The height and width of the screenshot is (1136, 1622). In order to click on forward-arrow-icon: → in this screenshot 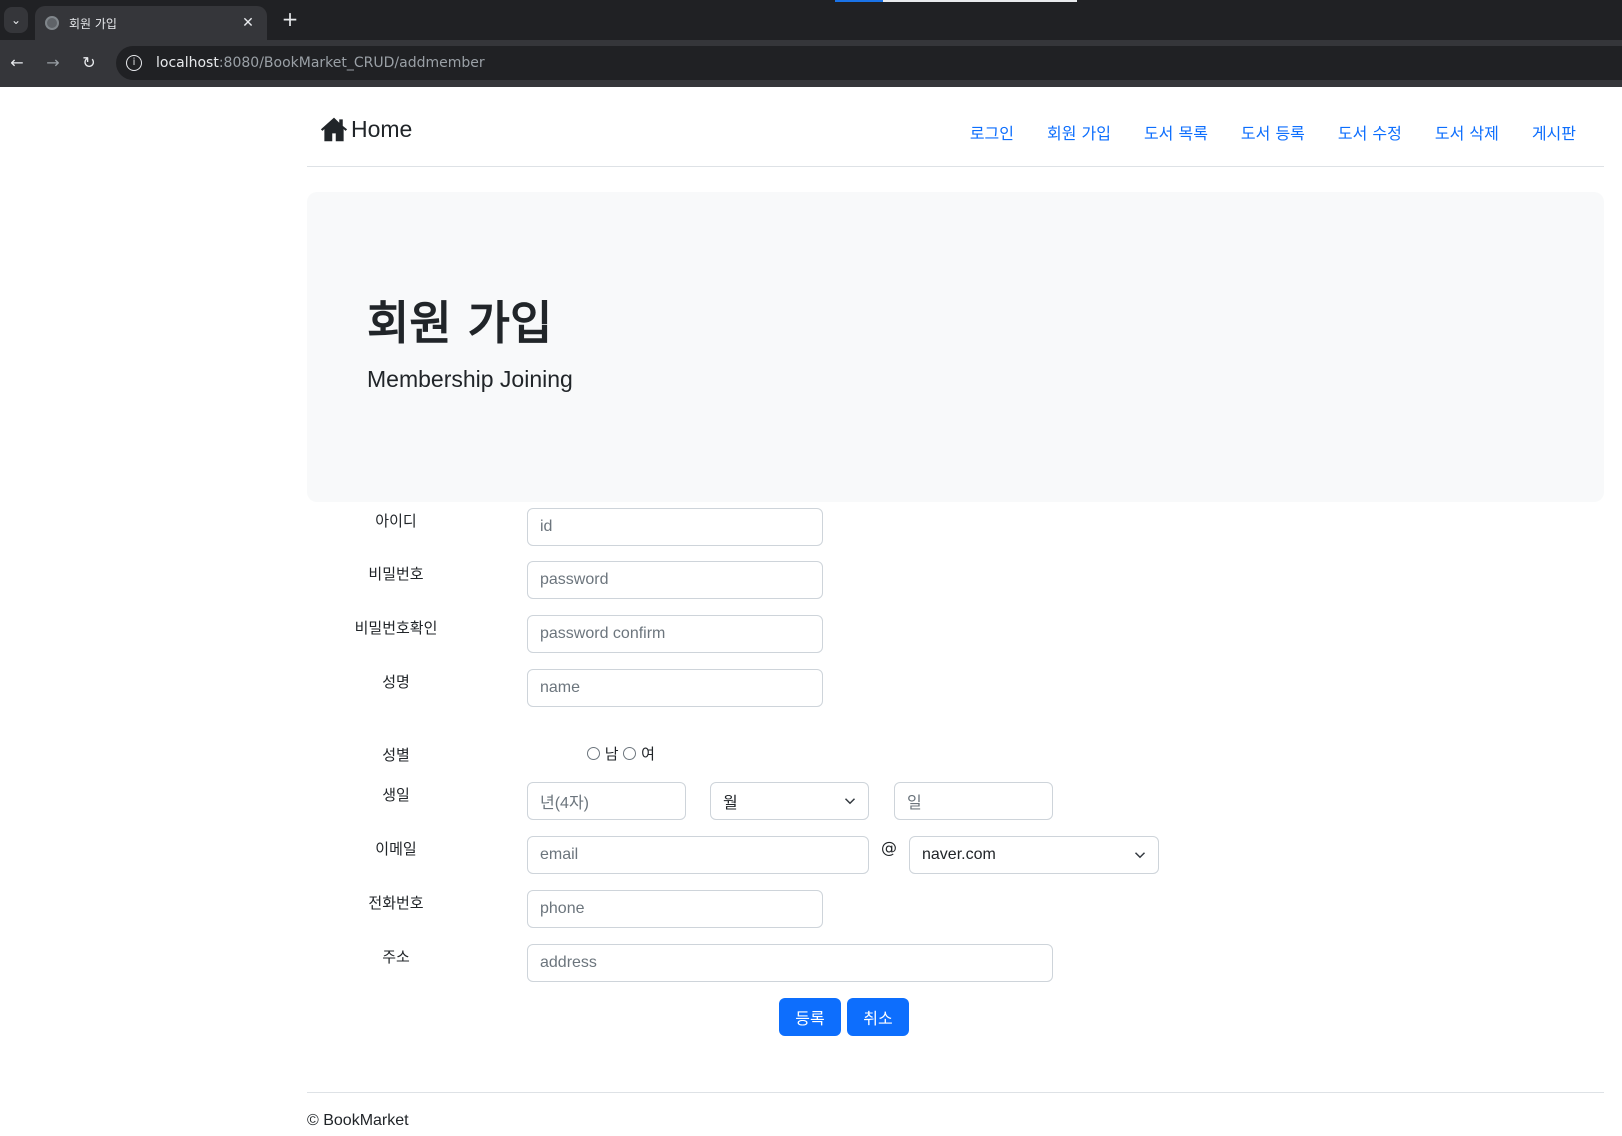, I will do `click(53, 63)`.